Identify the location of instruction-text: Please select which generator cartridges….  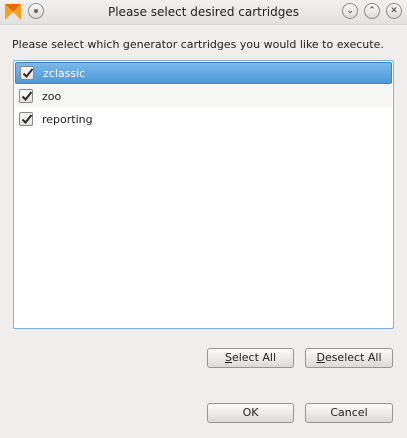
(198, 44).